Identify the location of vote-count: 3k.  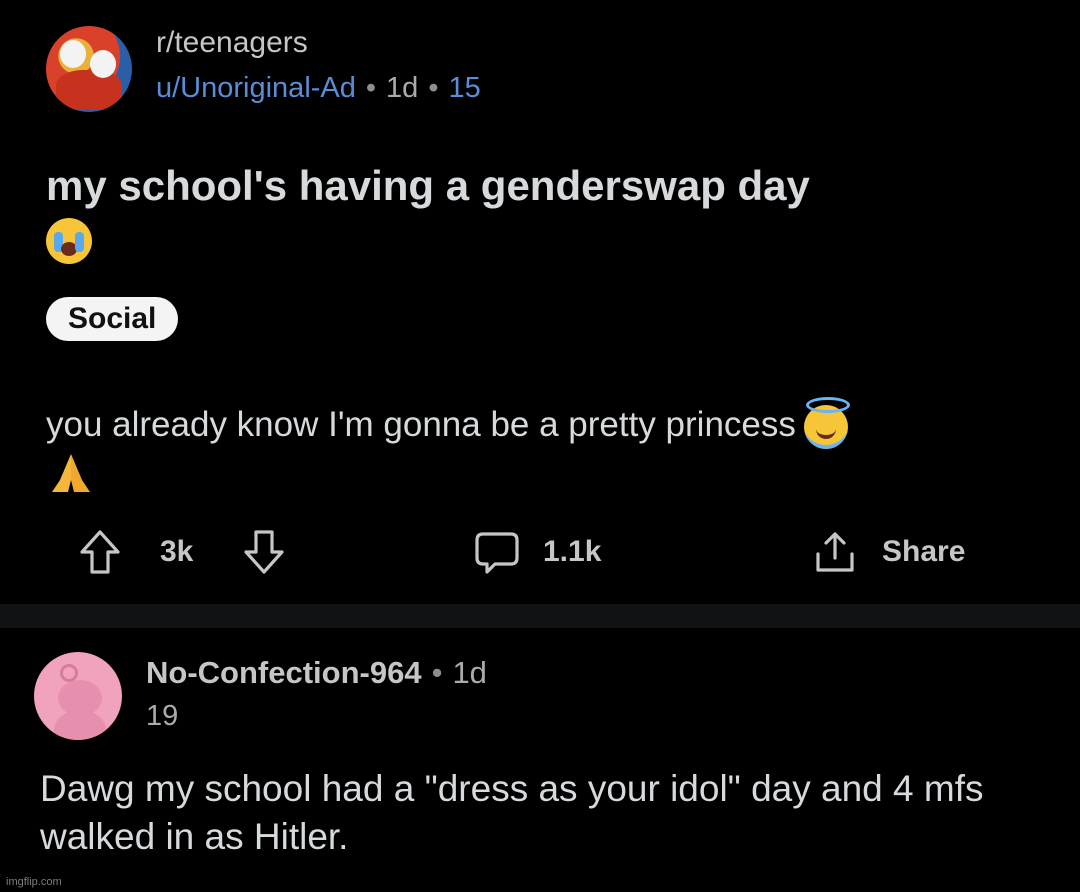
(177, 551).